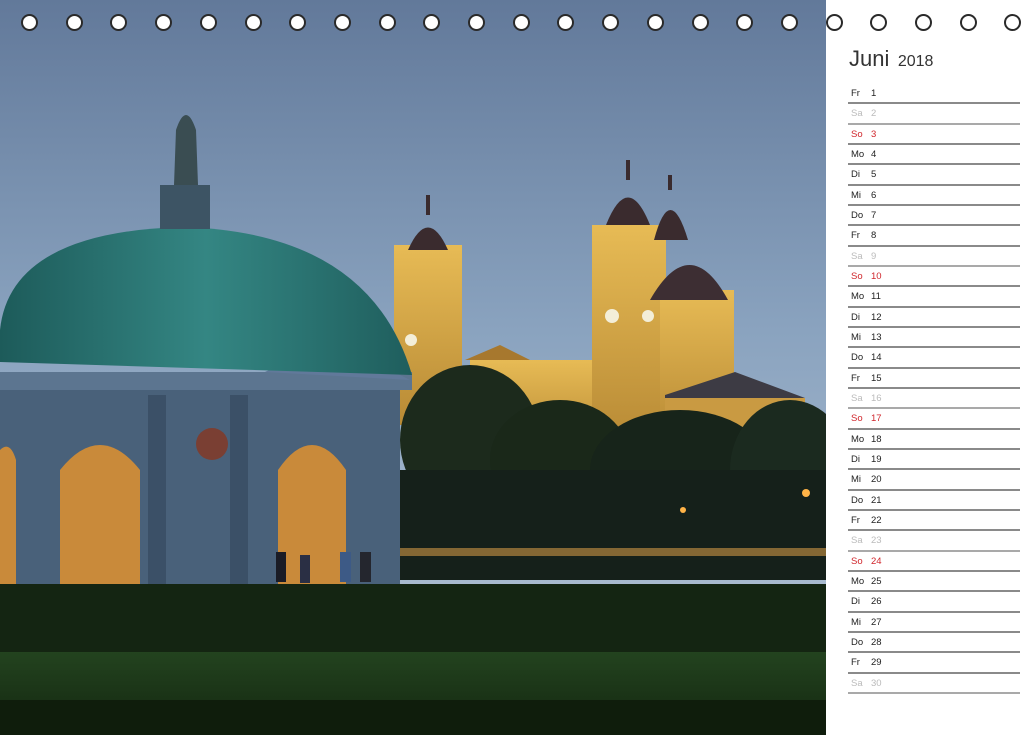 The width and height of the screenshot is (1024, 735). Describe the element at coordinates (934, 358) in the screenshot. I see `day-row: Do 14` at that location.